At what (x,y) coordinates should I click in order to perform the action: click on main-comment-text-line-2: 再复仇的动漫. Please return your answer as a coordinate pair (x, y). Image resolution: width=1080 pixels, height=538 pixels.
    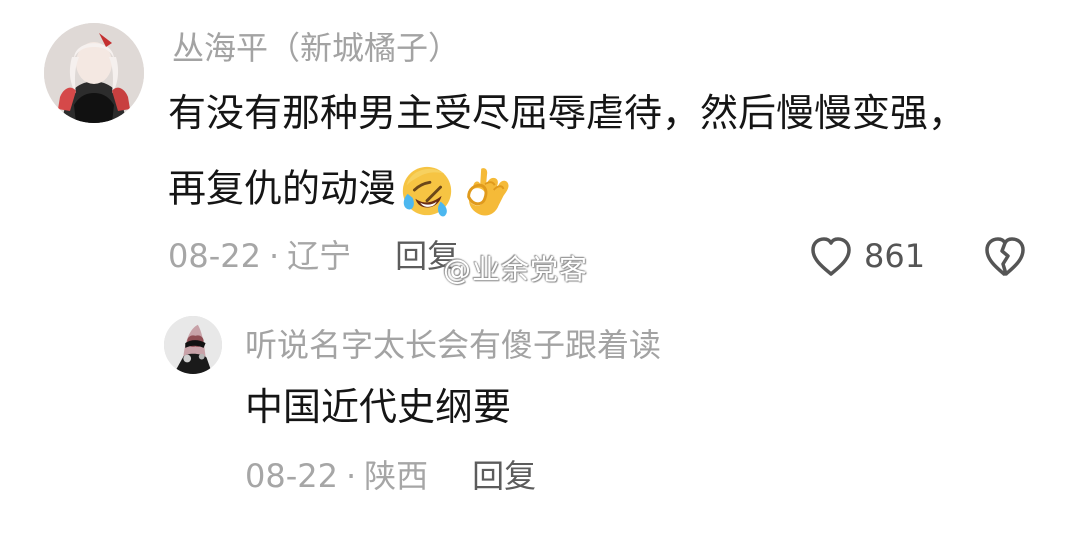
    Looking at the image, I should click on (342, 191).